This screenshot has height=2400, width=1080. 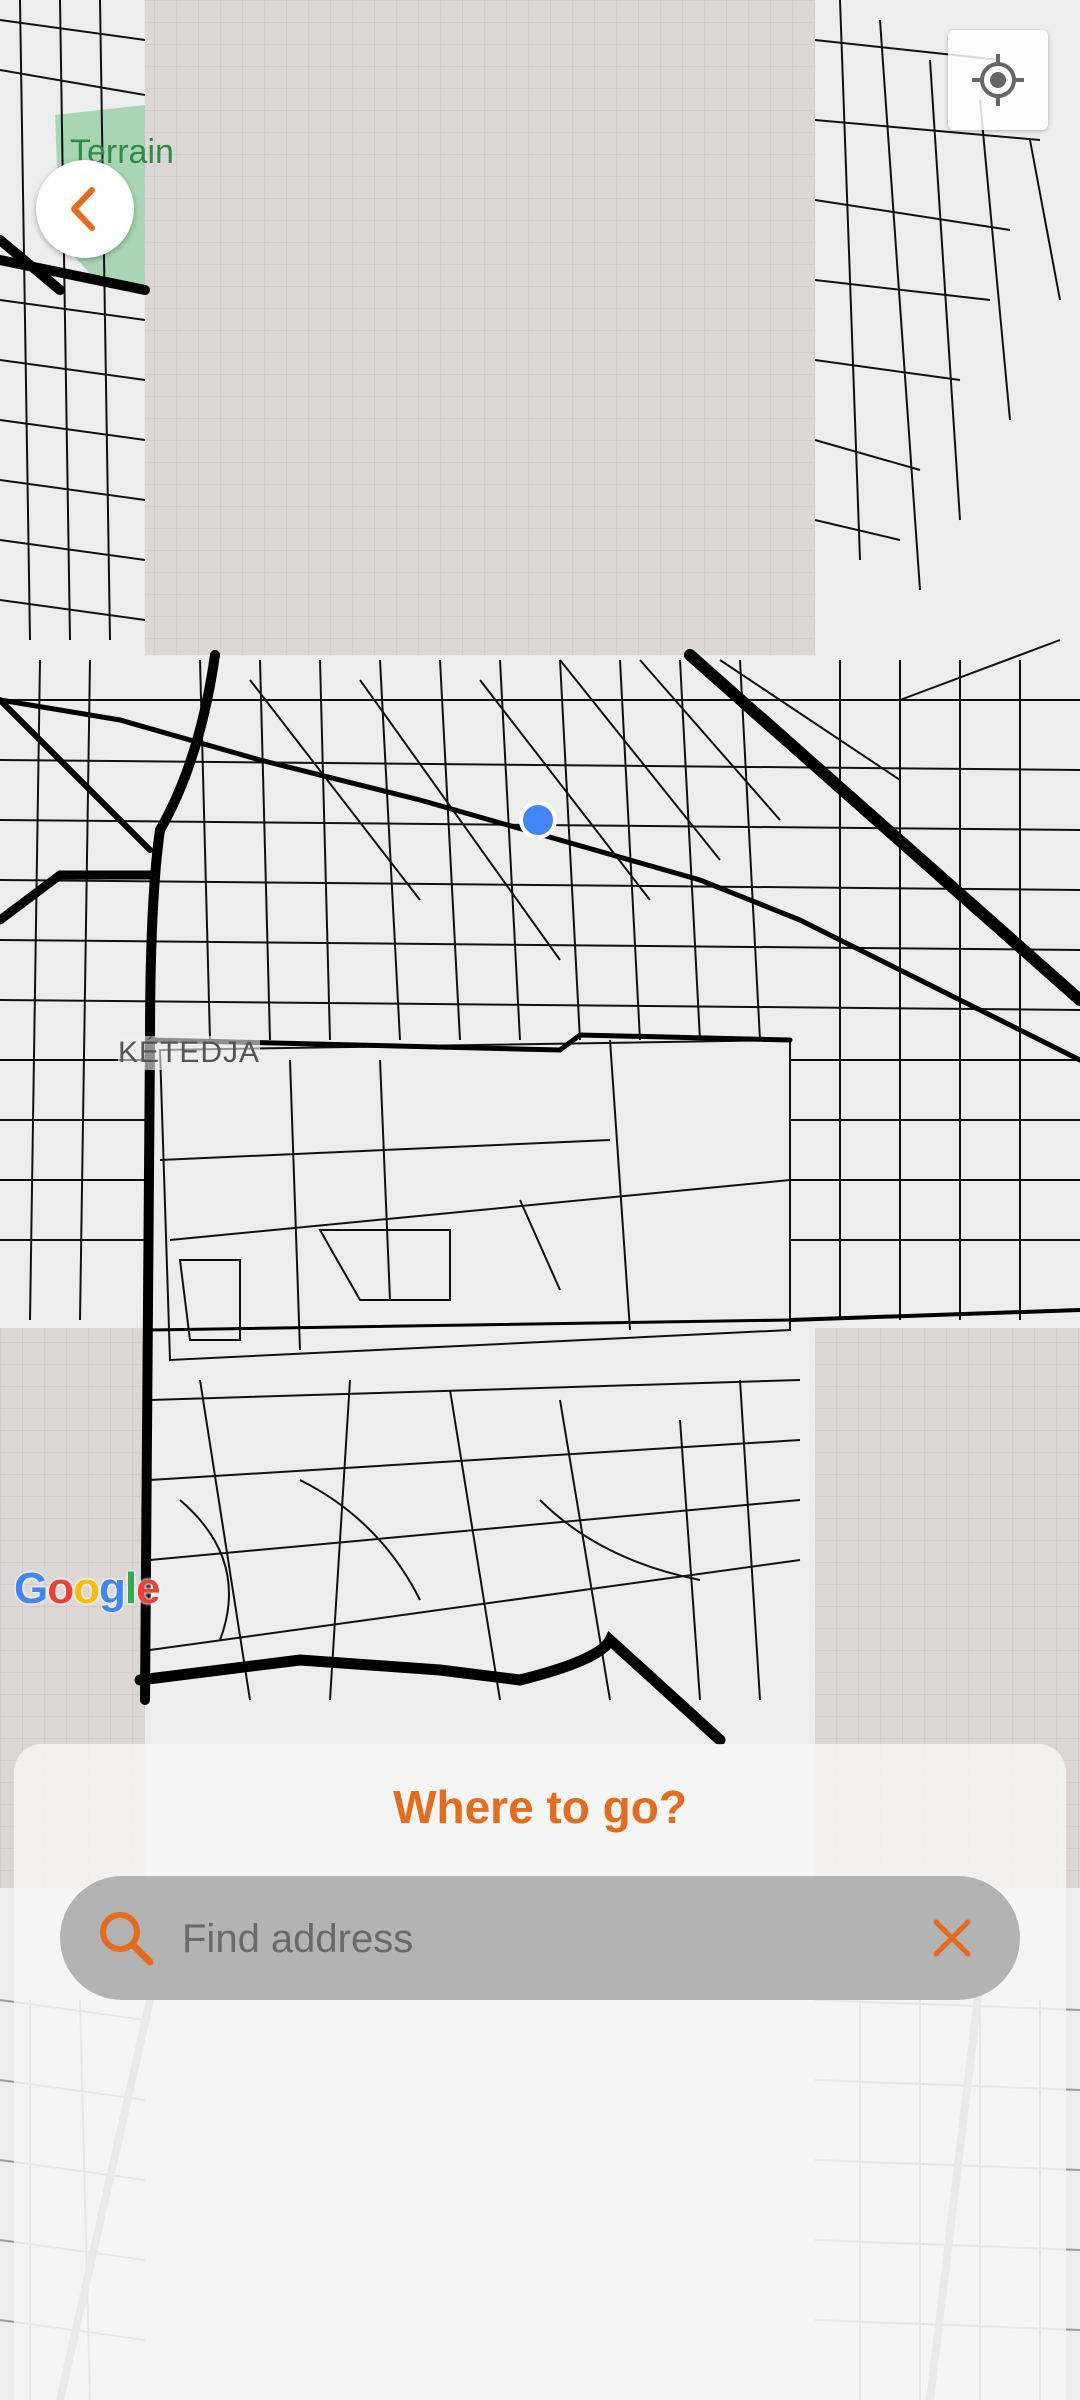 I want to click on google-logo-letter: G, so click(x=31, y=1588).